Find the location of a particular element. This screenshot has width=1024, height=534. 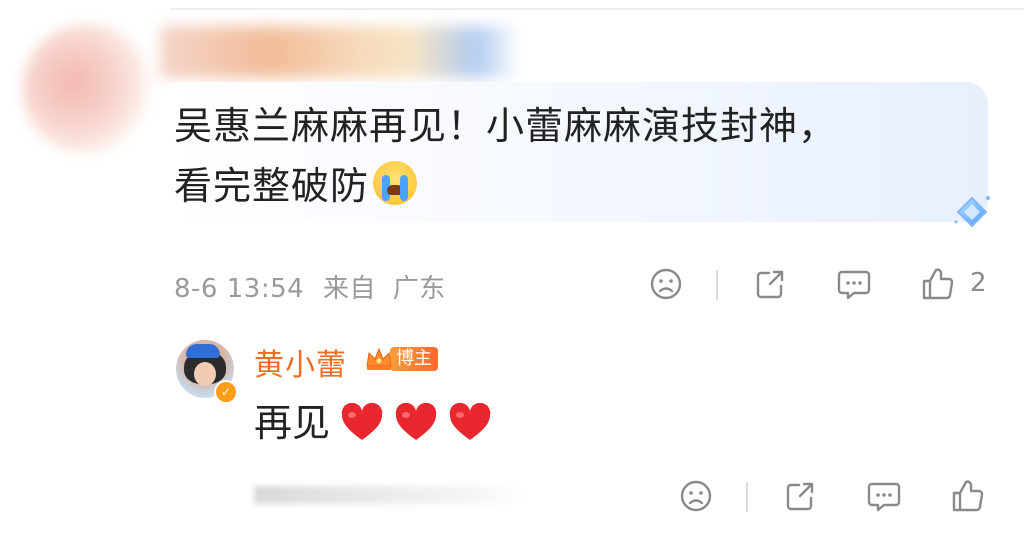

comment-line-1: 吴惠兰麻麻再见！小蕾麻麻演技封神， is located at coordinates (506, 126).